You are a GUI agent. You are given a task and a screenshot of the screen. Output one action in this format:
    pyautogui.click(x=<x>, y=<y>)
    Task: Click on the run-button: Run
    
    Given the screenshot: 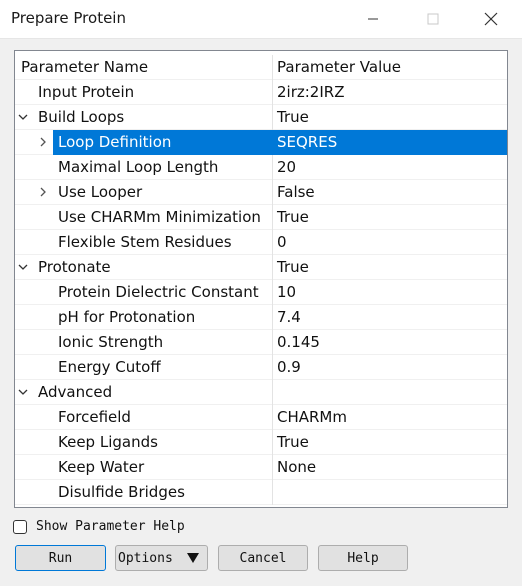 What is the action you would take?
    pyautogui.click(x=60, y=558)
    